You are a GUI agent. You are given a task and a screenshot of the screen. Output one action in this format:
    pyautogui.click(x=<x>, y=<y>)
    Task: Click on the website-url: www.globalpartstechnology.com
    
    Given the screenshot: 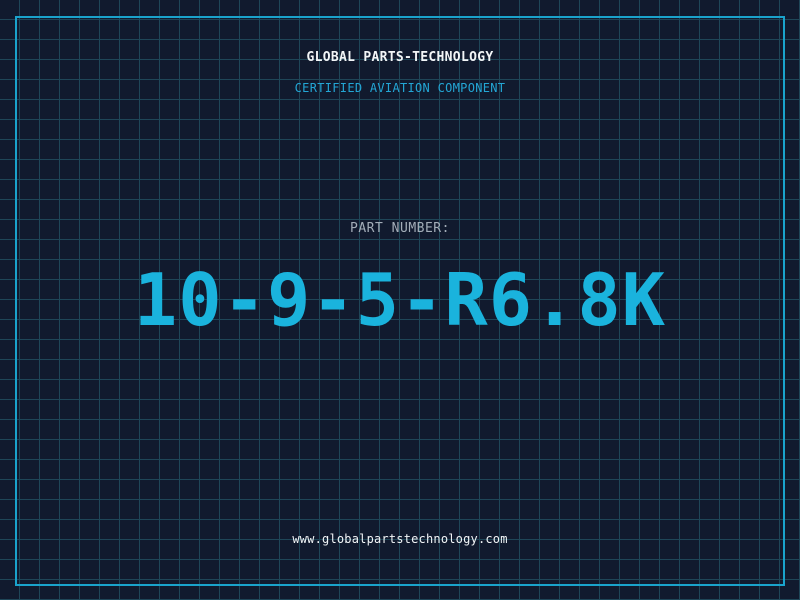 What is the action you would take?
    pyautogui.click(x=400, y=539)
    